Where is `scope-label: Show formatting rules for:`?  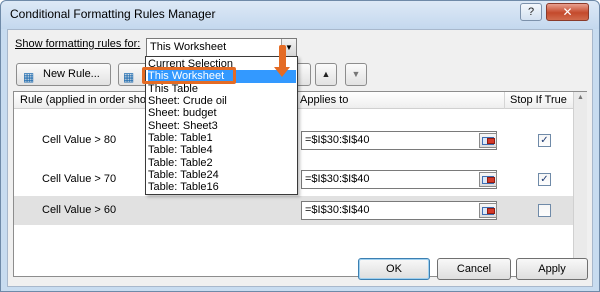
scope-label: Show formatting rules for: is located at coordinates (77, 44).